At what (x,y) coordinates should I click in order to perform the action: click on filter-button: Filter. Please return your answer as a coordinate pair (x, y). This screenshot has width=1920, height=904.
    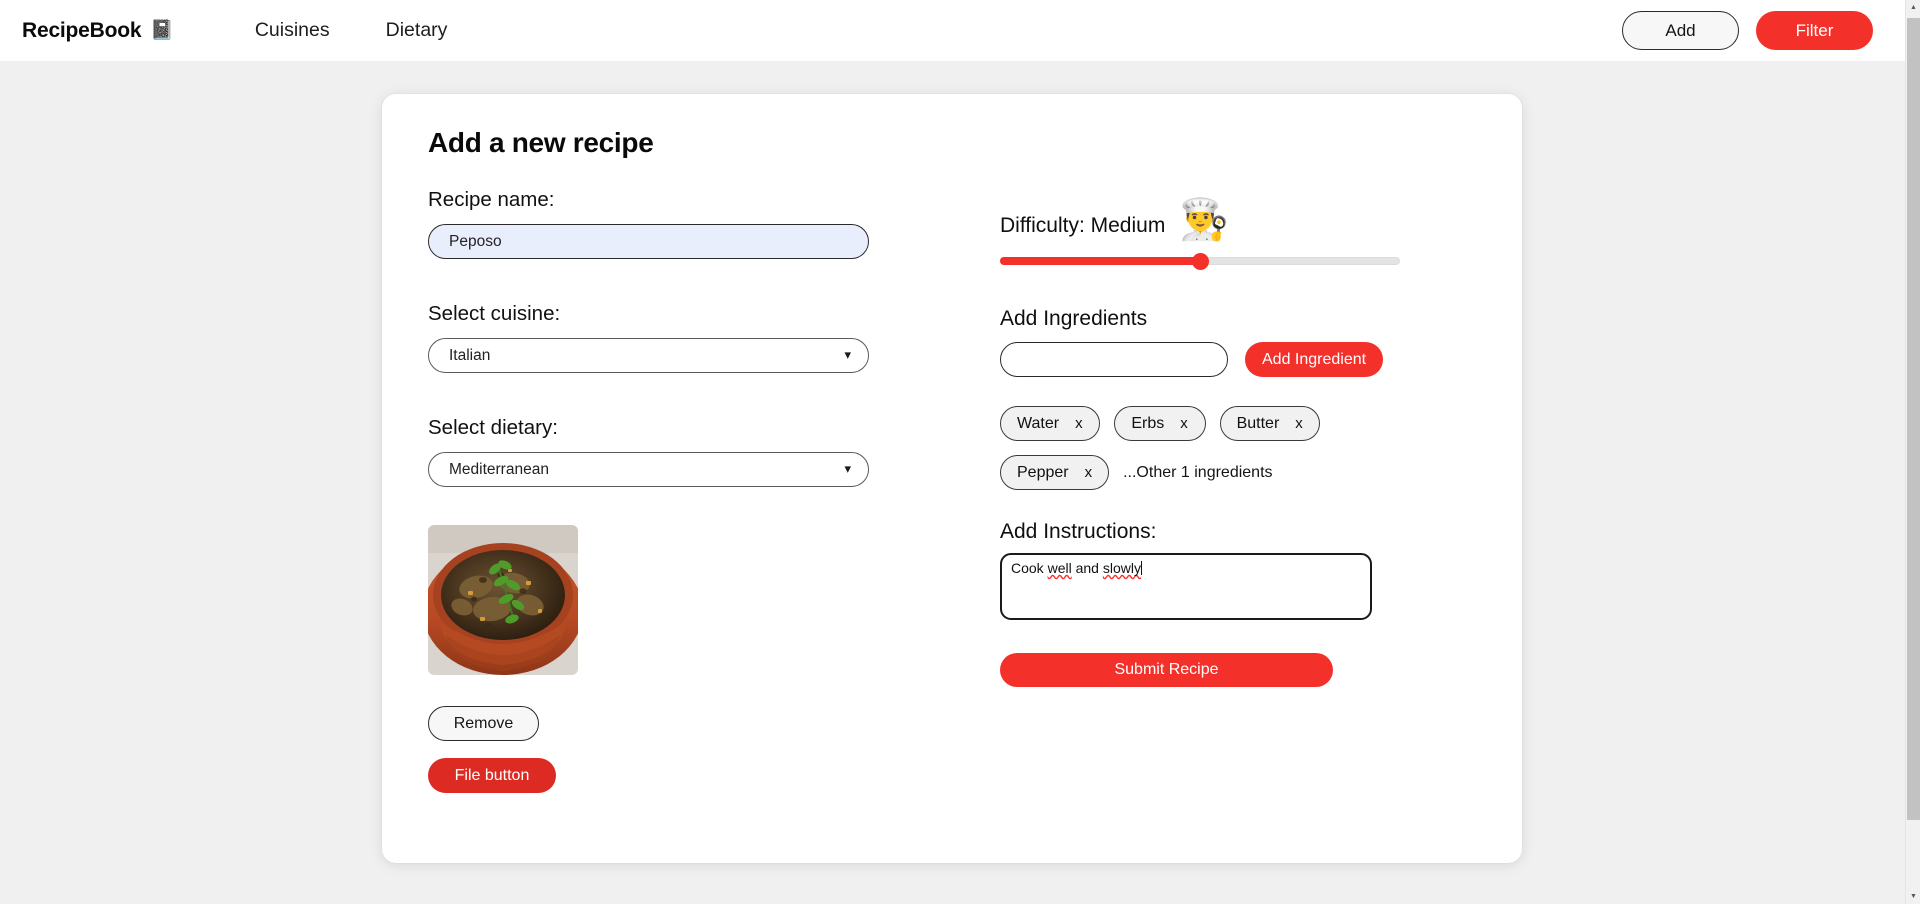
    Looking at the image, I should click on (1814, 30).